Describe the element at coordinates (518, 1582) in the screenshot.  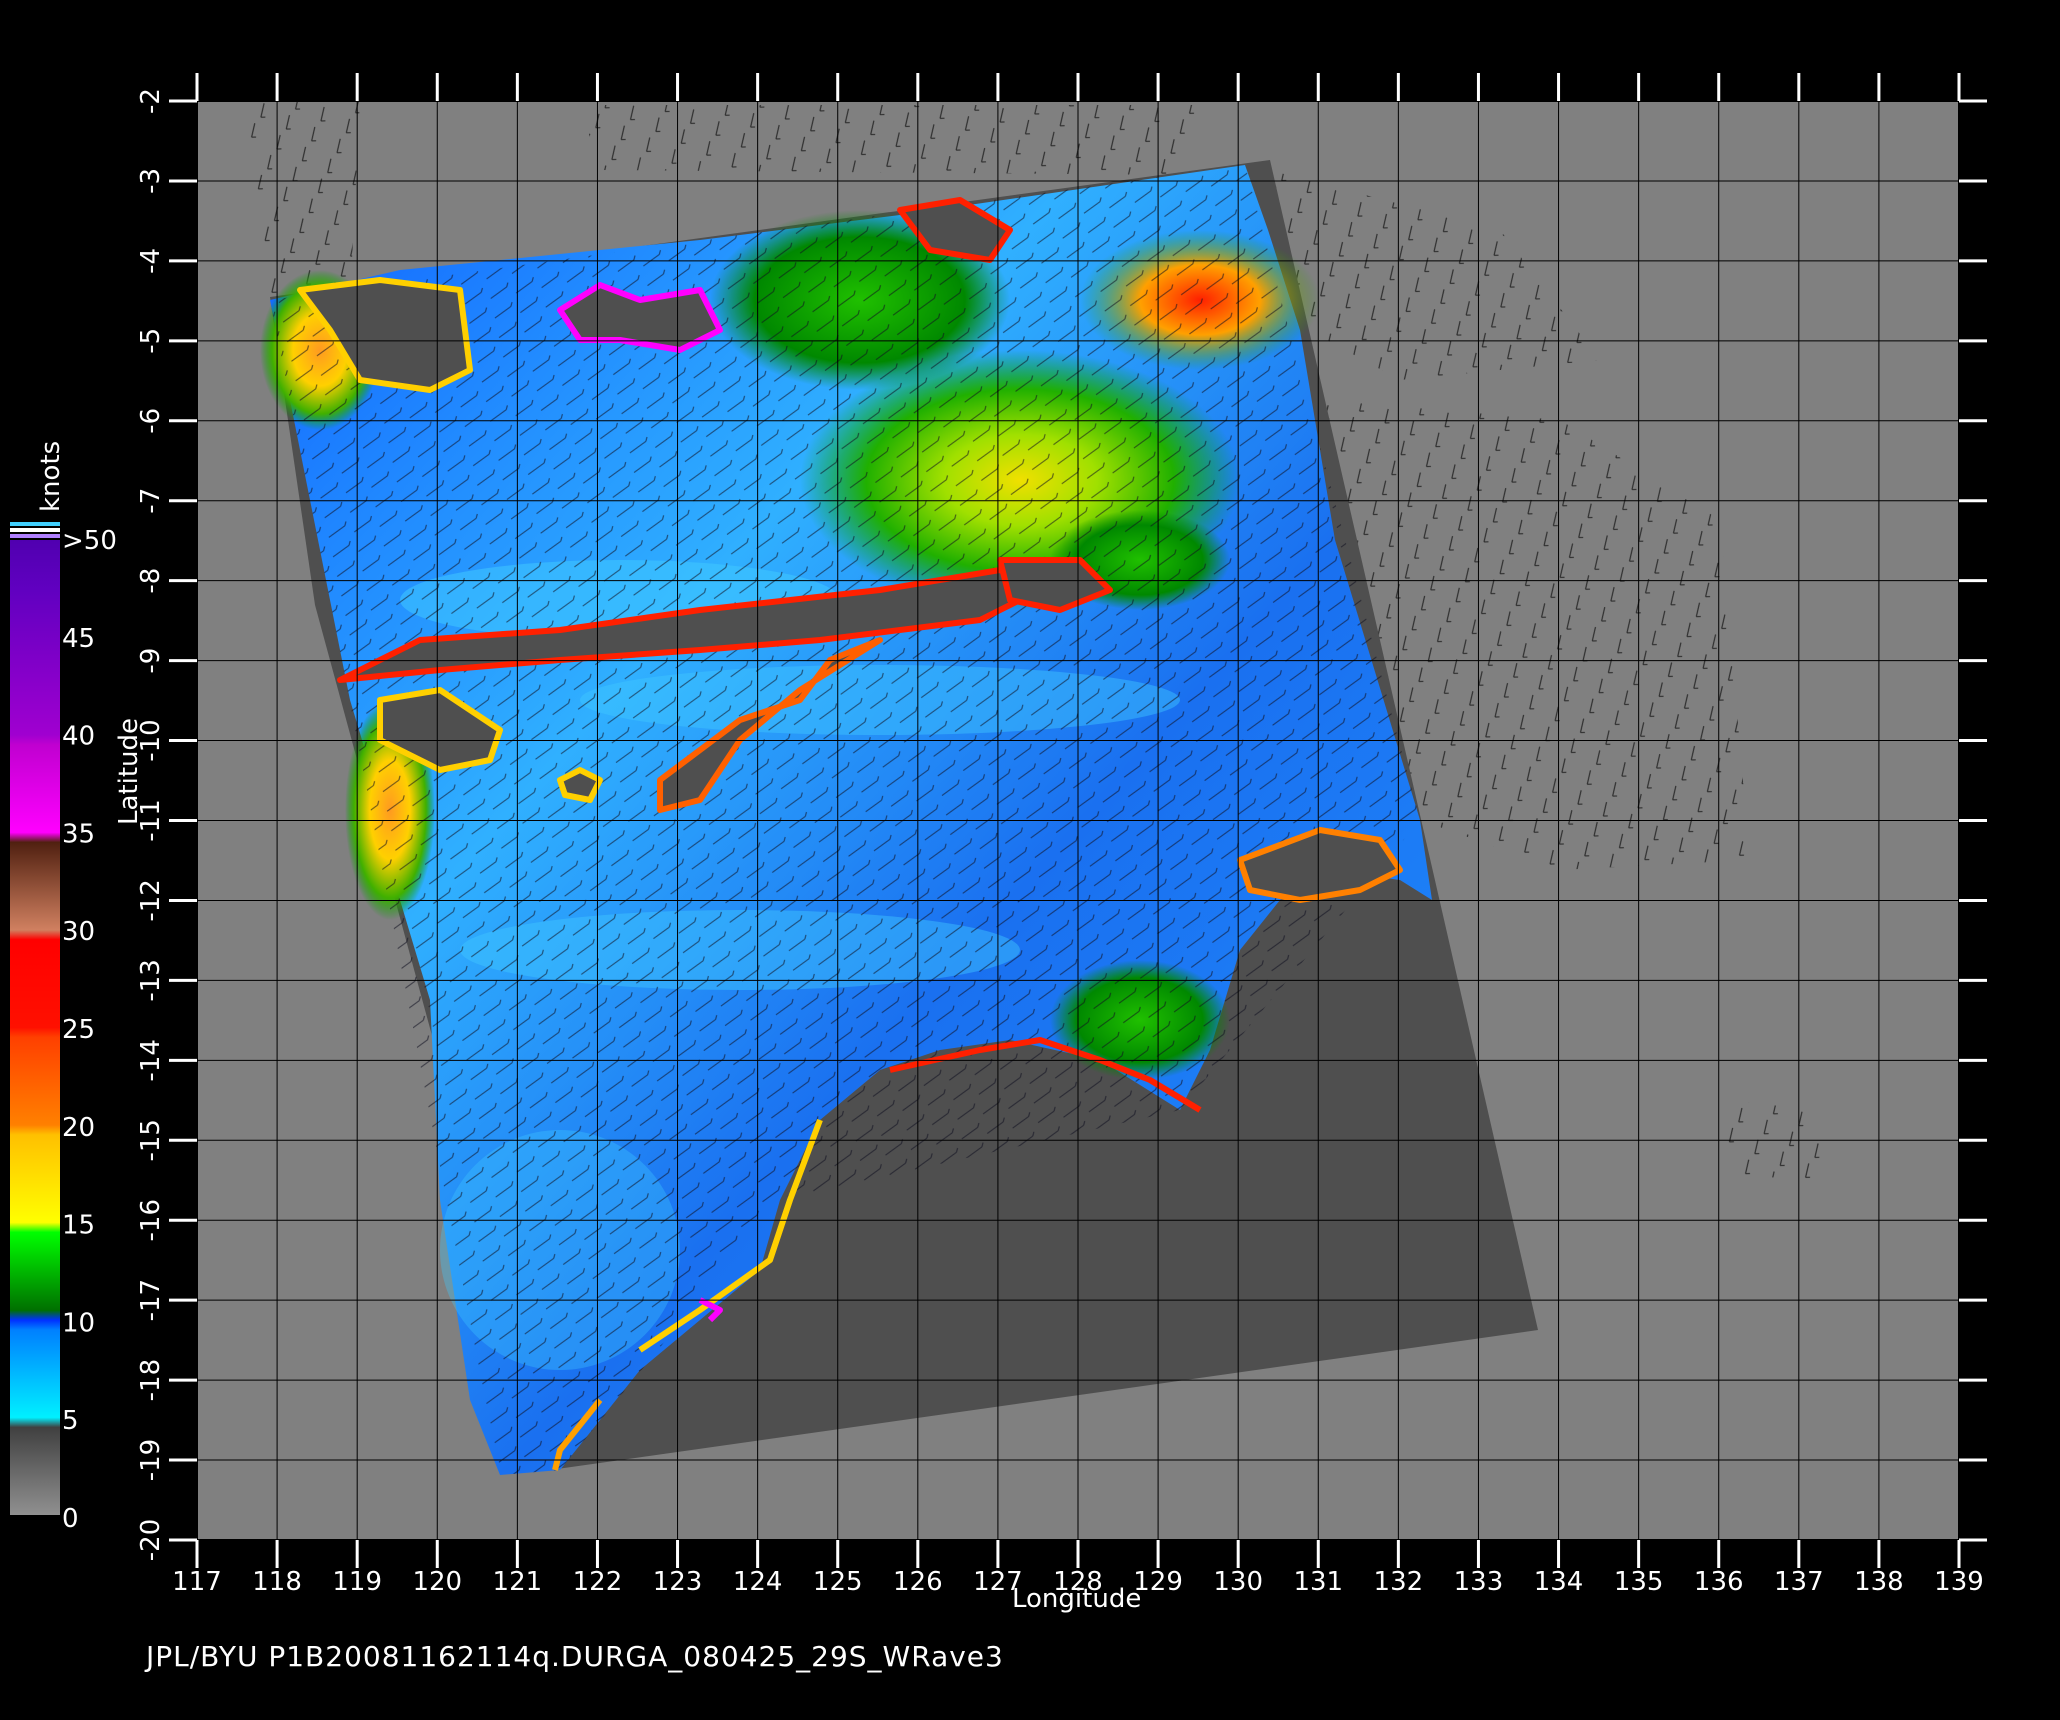
I see `lon-tick-label: 121` at that location.